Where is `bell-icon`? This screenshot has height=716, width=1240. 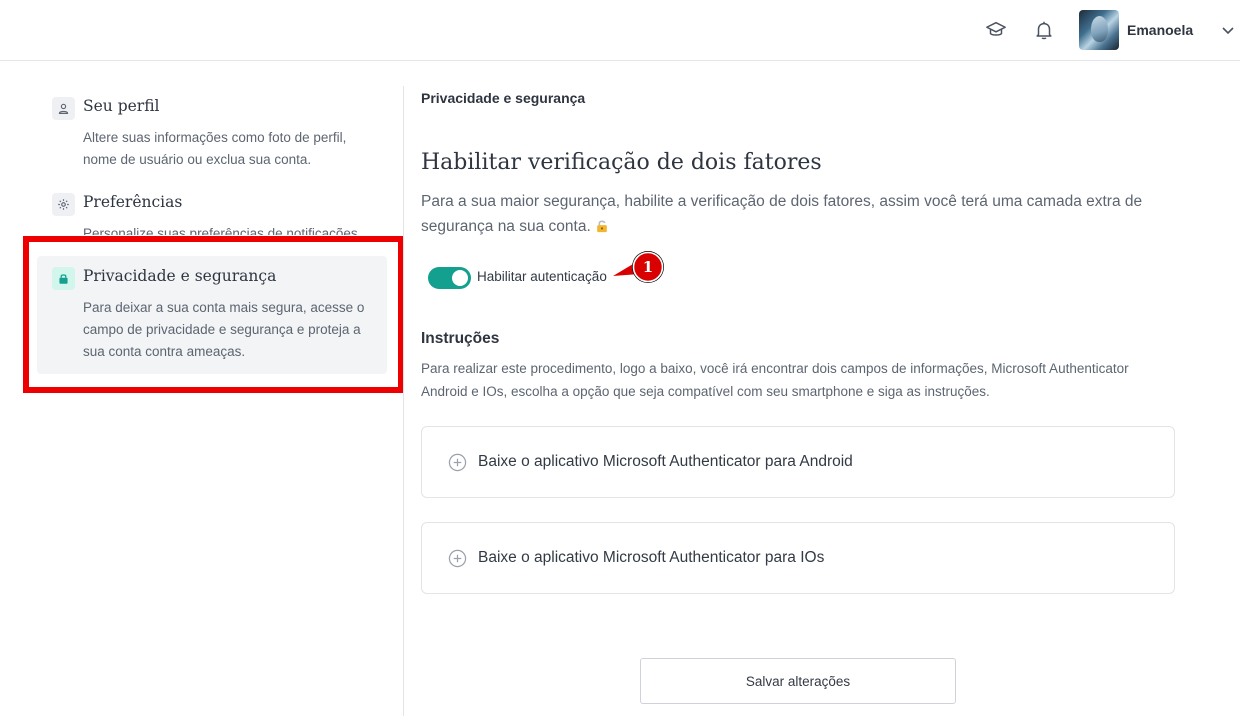 bell-icon is located at coordinates (1044, 30).